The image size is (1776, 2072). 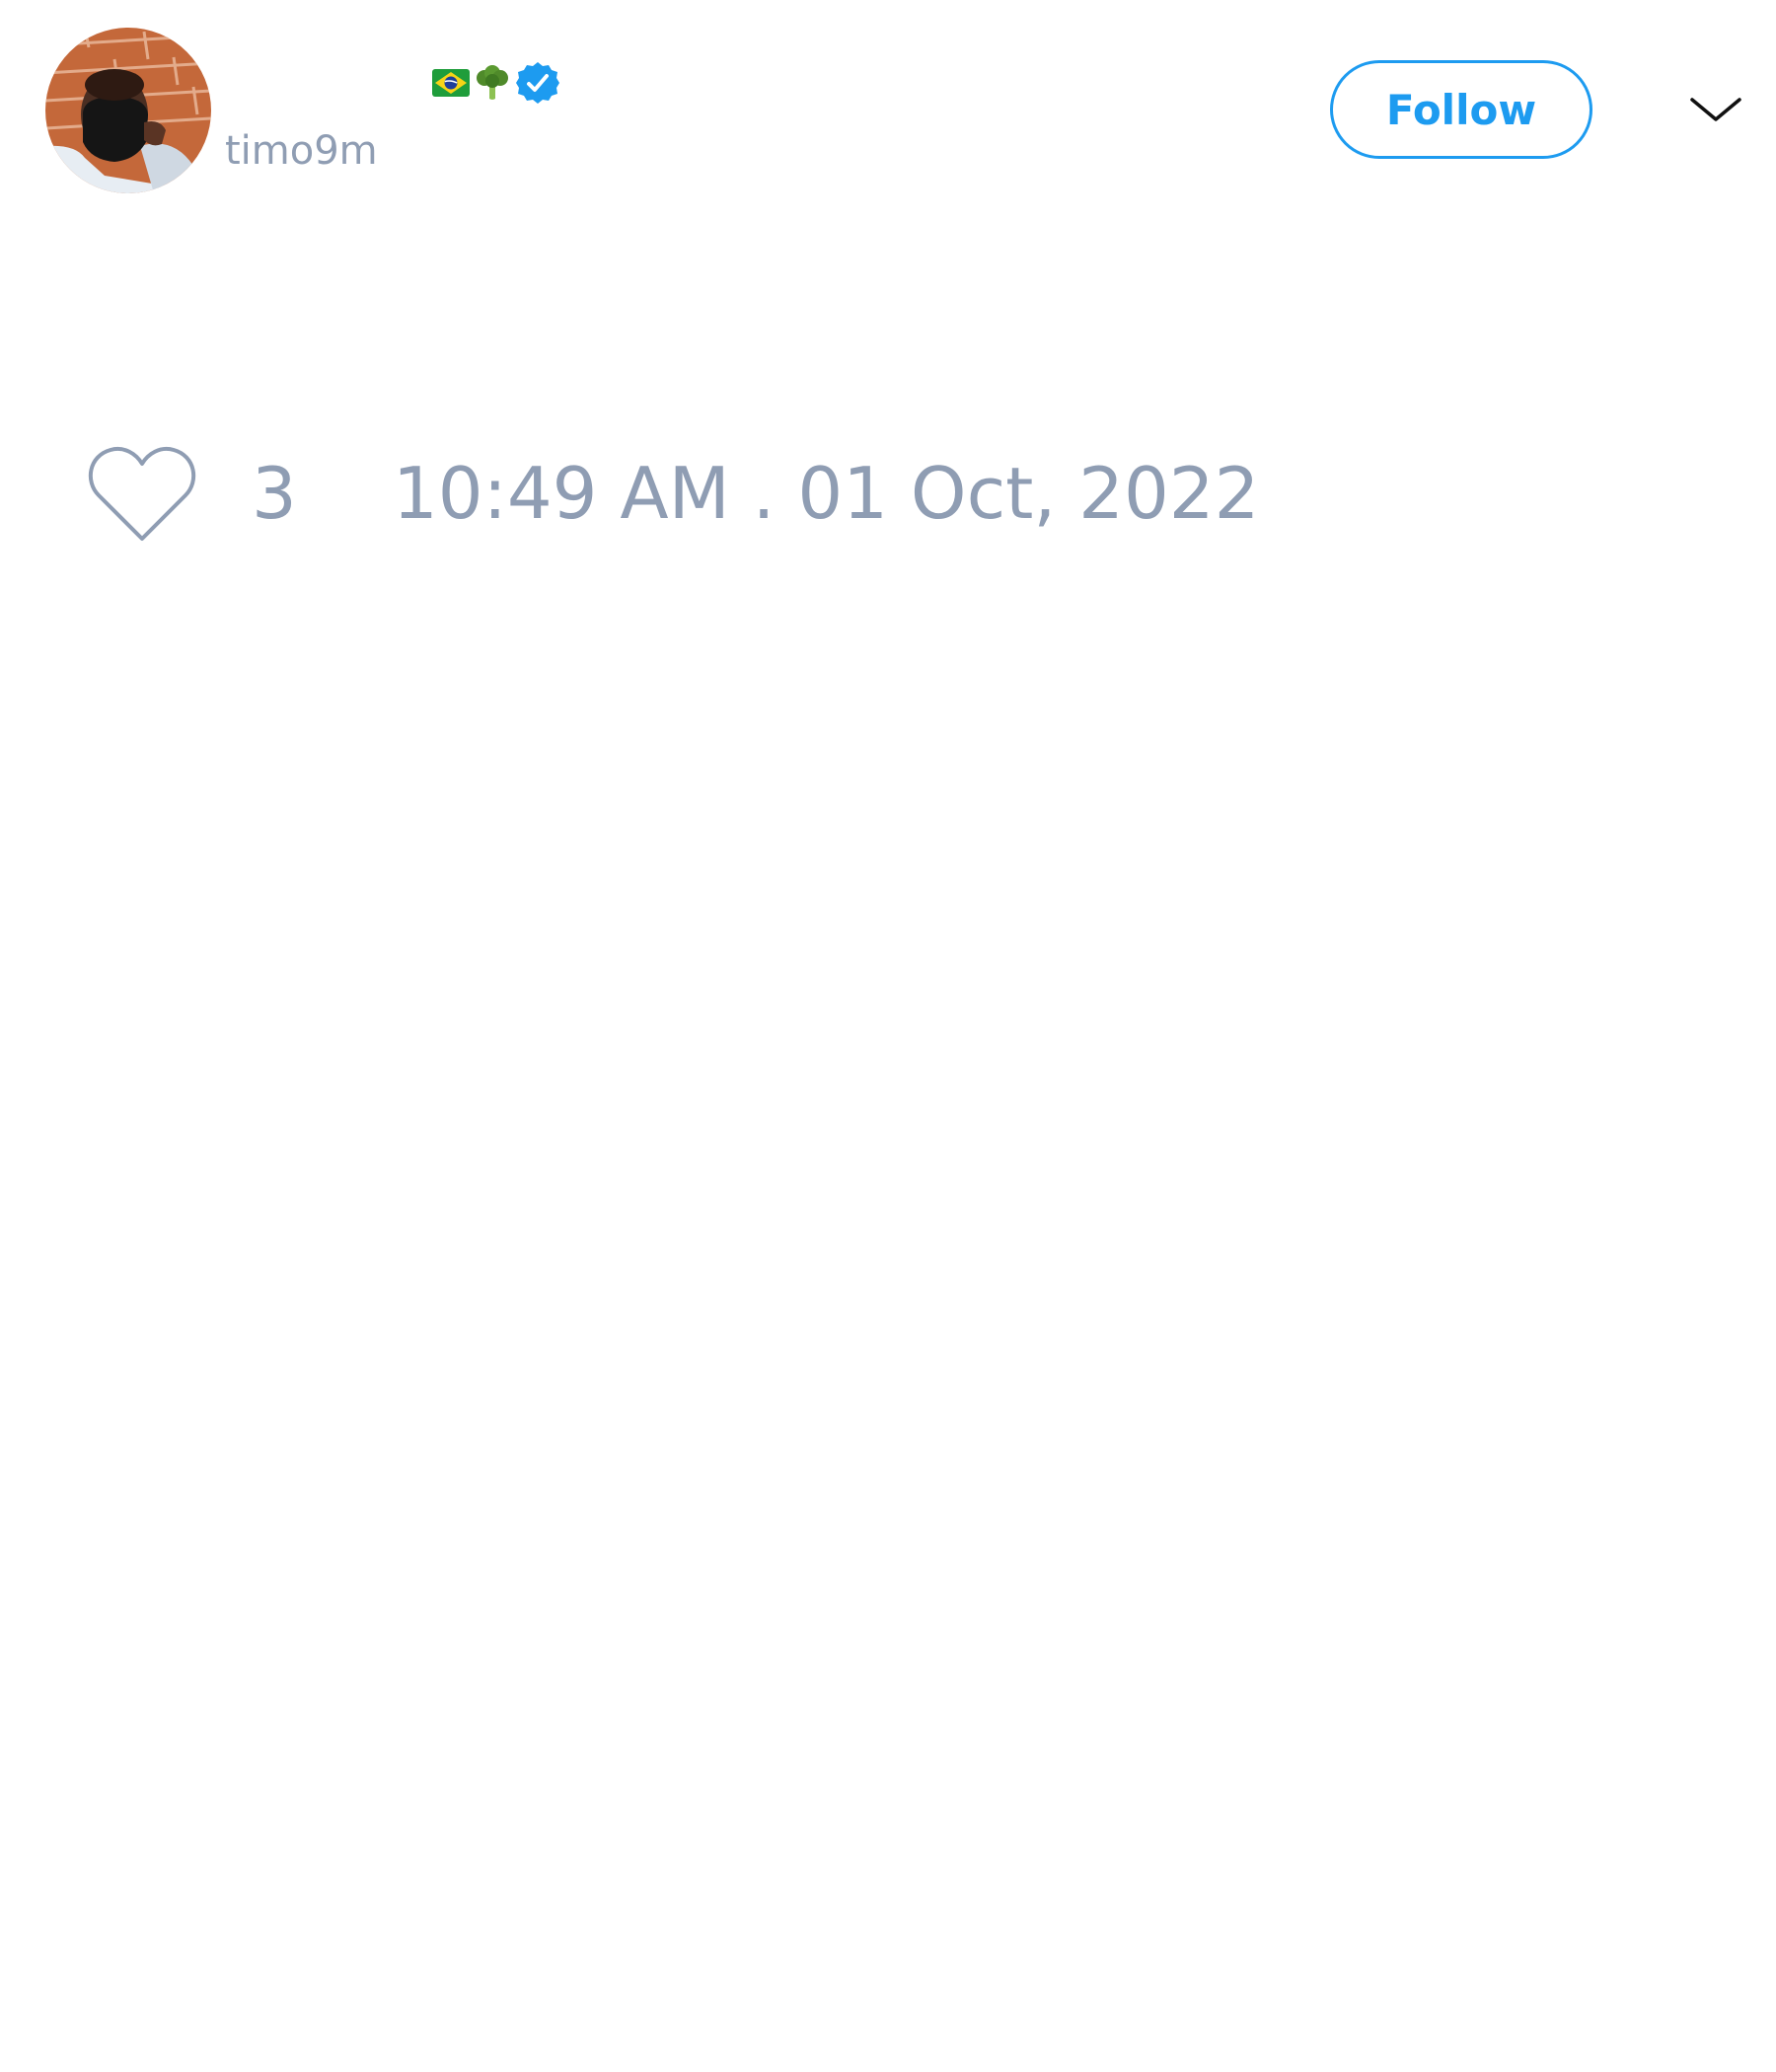 I want to click on like-button, so click(x=142, y=495).